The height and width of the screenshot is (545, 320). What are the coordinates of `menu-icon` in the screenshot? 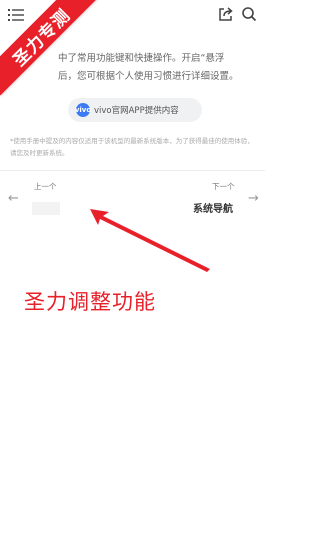 It's located at (16, 15).